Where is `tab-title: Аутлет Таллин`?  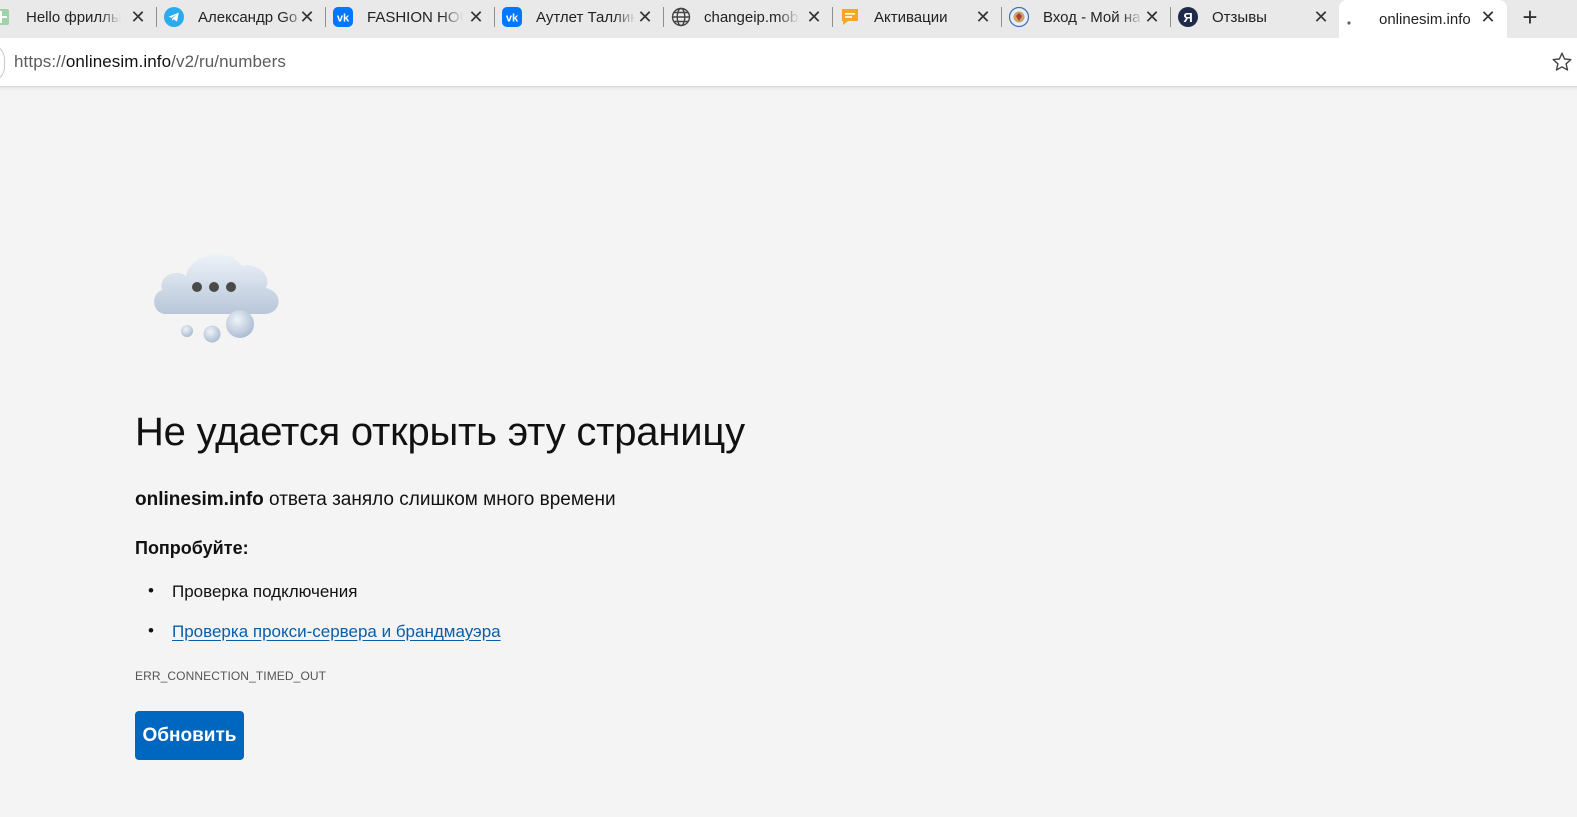 tab-title: Аутлет Таллин is located at coordinates (586, 17).